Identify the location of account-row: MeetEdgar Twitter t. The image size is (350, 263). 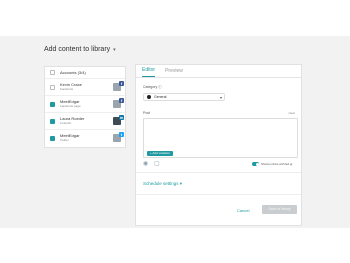
(85, 138).